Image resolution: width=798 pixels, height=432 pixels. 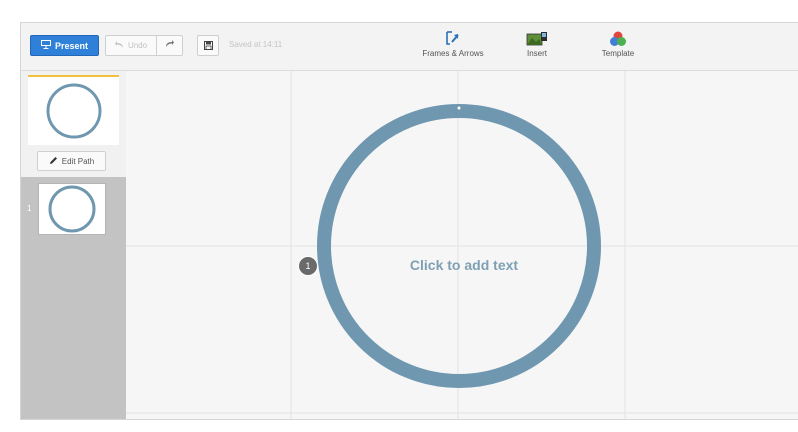 I want to click on overview-thumbnail, so click(x=73, y=110).